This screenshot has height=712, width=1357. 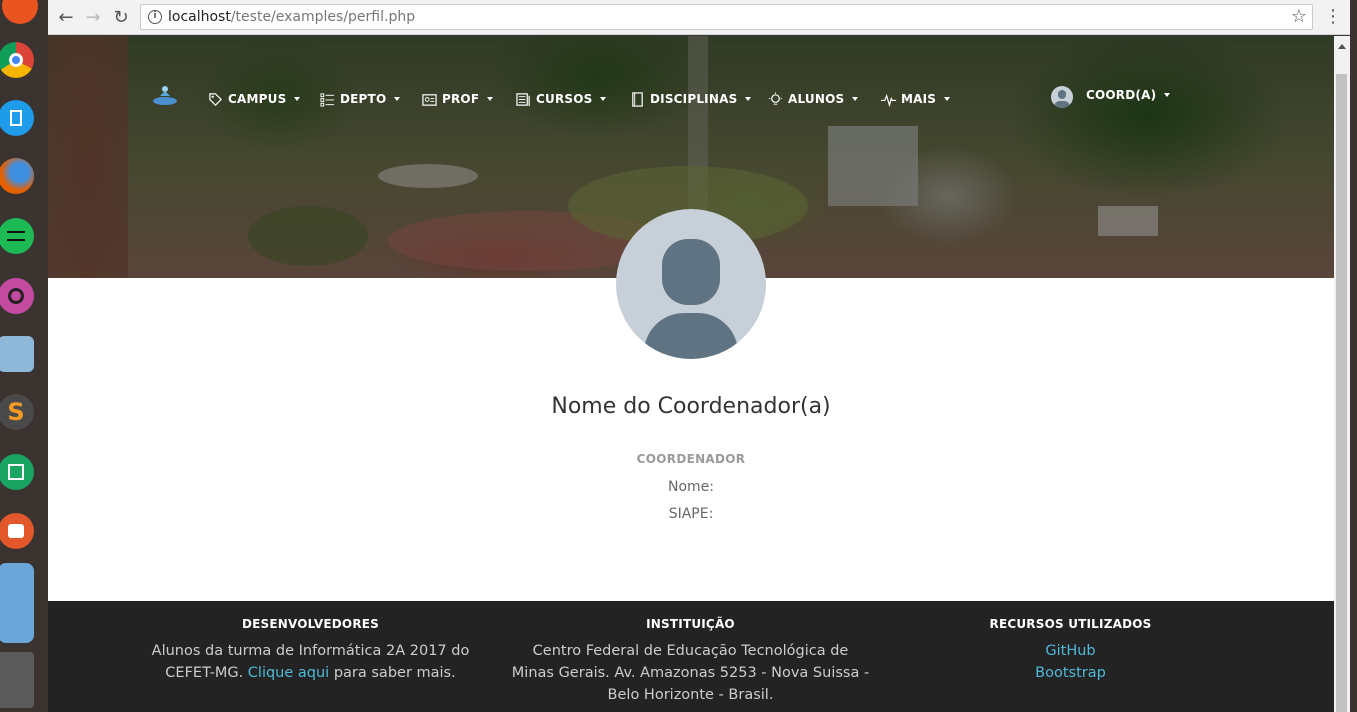 What do you see at coordinates (204, 673) in the screenshot?
I see `footer-dev-line2-pre: CEFET-MG.` at bounding box center [204, 673].